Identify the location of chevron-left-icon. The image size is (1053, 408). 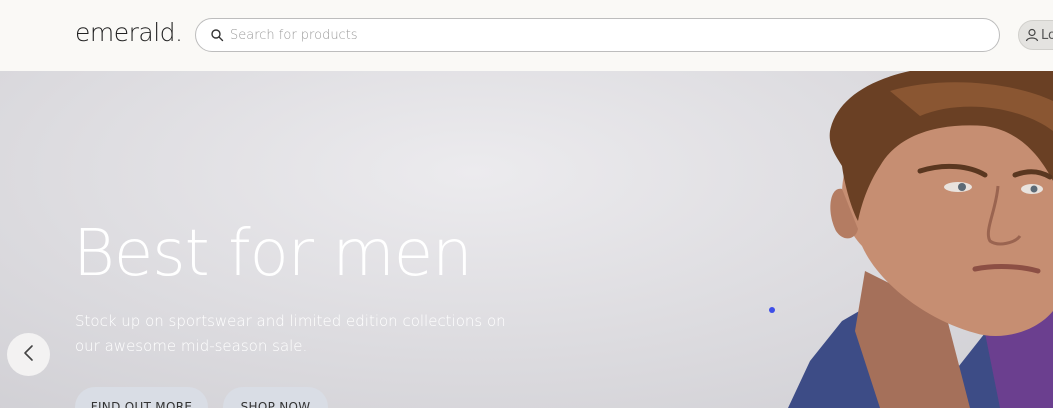
(29, 354).